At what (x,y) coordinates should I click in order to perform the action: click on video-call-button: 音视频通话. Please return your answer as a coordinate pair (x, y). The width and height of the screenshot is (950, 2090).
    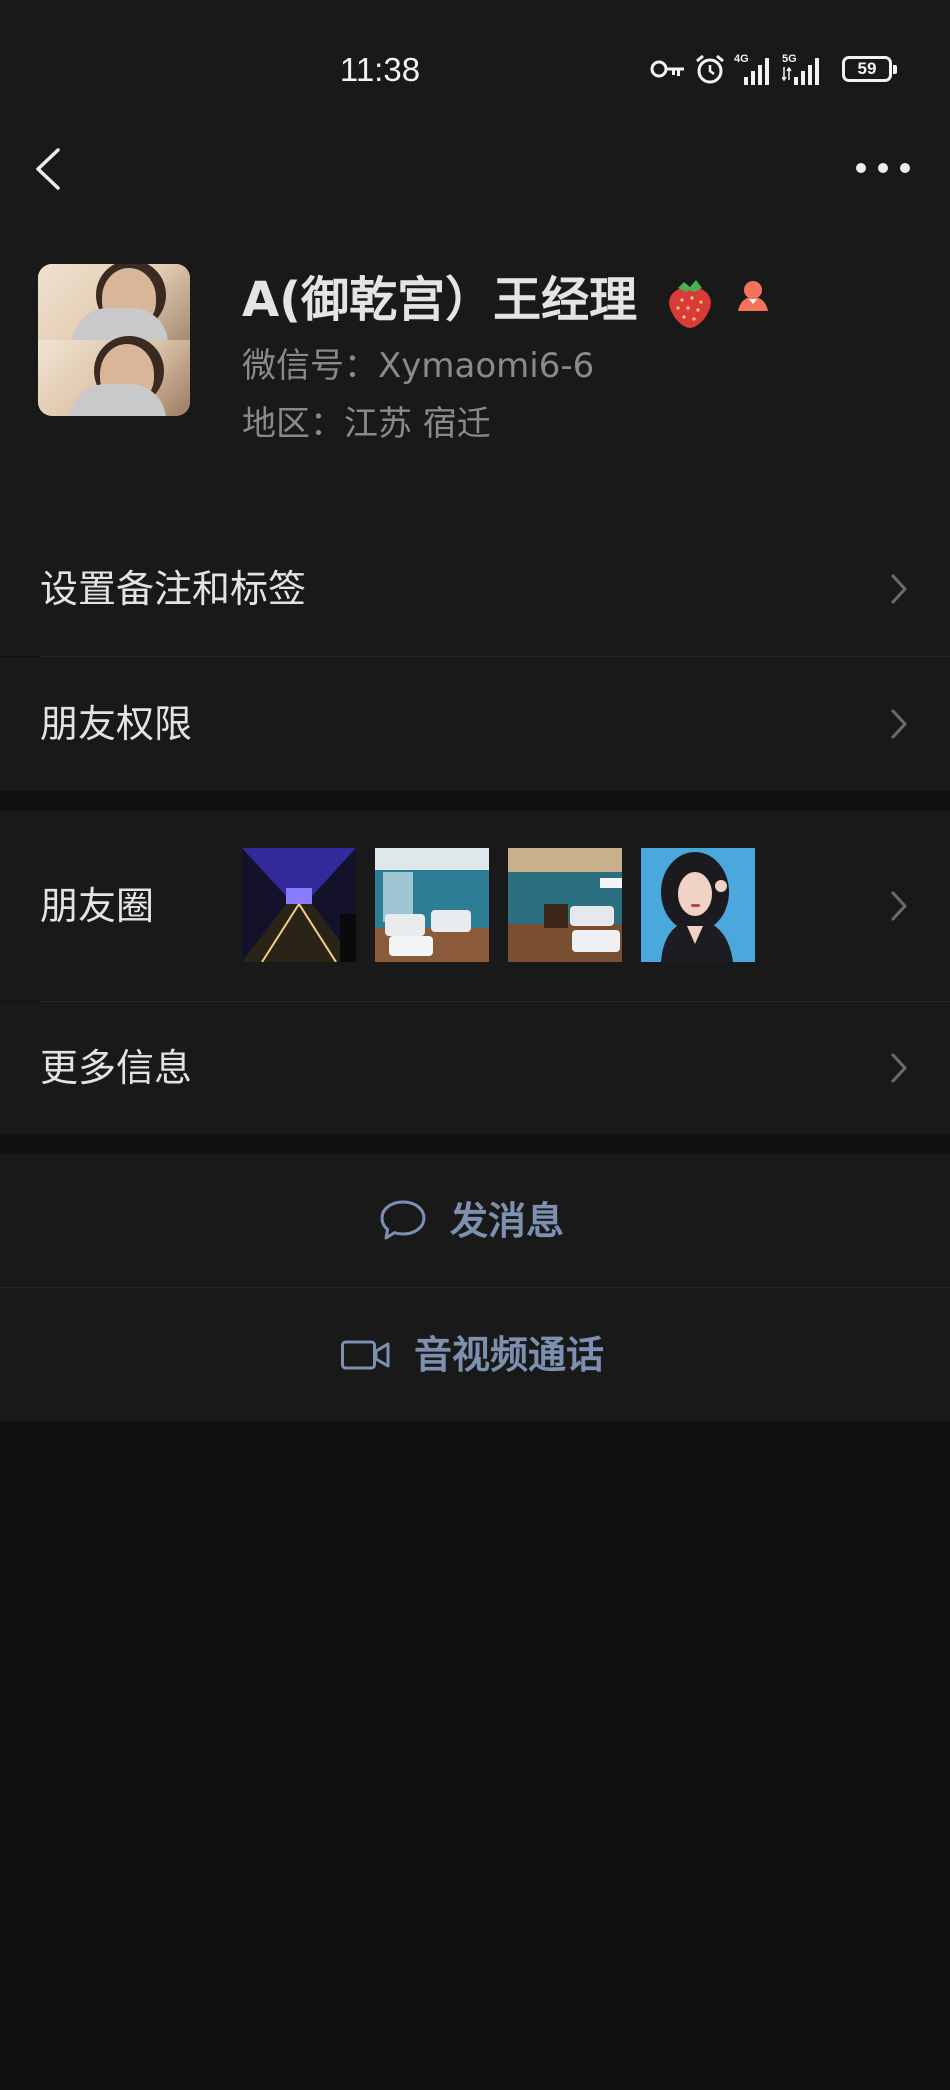
    Looking at the image, I should click on (475, 1354).